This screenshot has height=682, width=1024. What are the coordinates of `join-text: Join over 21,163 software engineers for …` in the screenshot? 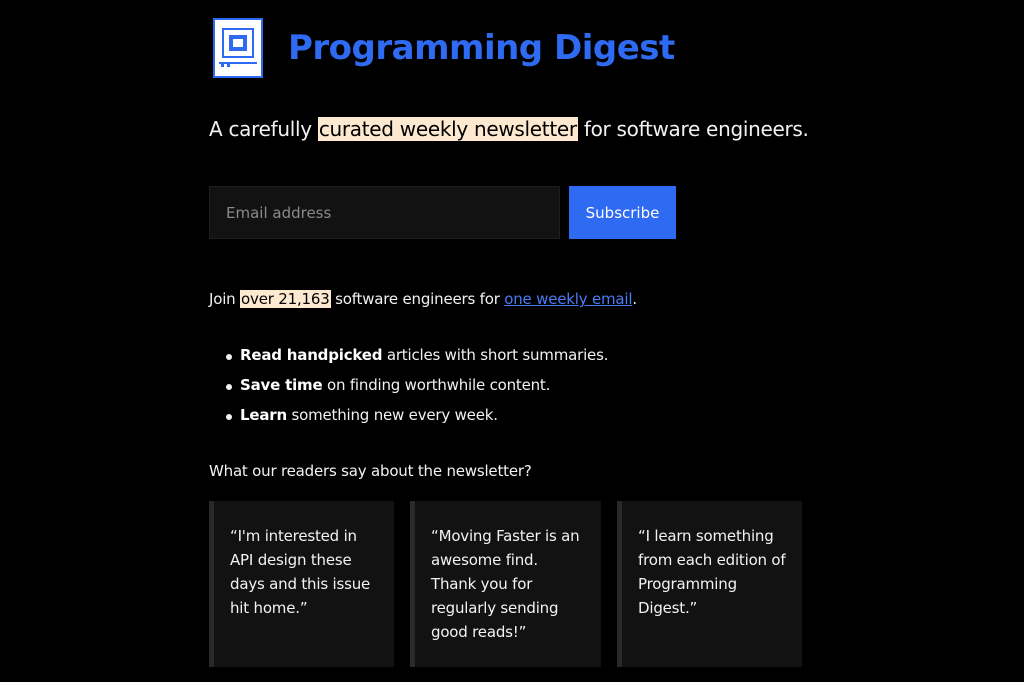 It's located at (423, 299).